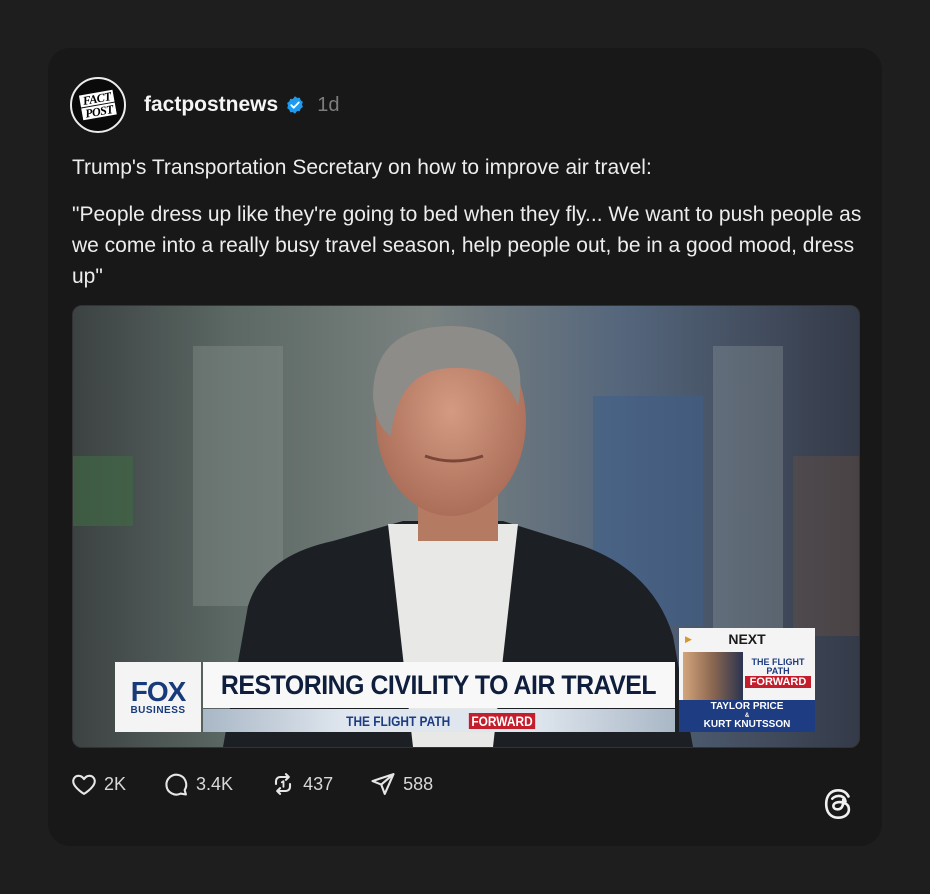 This screenshot has width=930, height=894. Describe the element at coordinates (838, 804) in the screenshot. I see `threads-logo-icon` at that location.